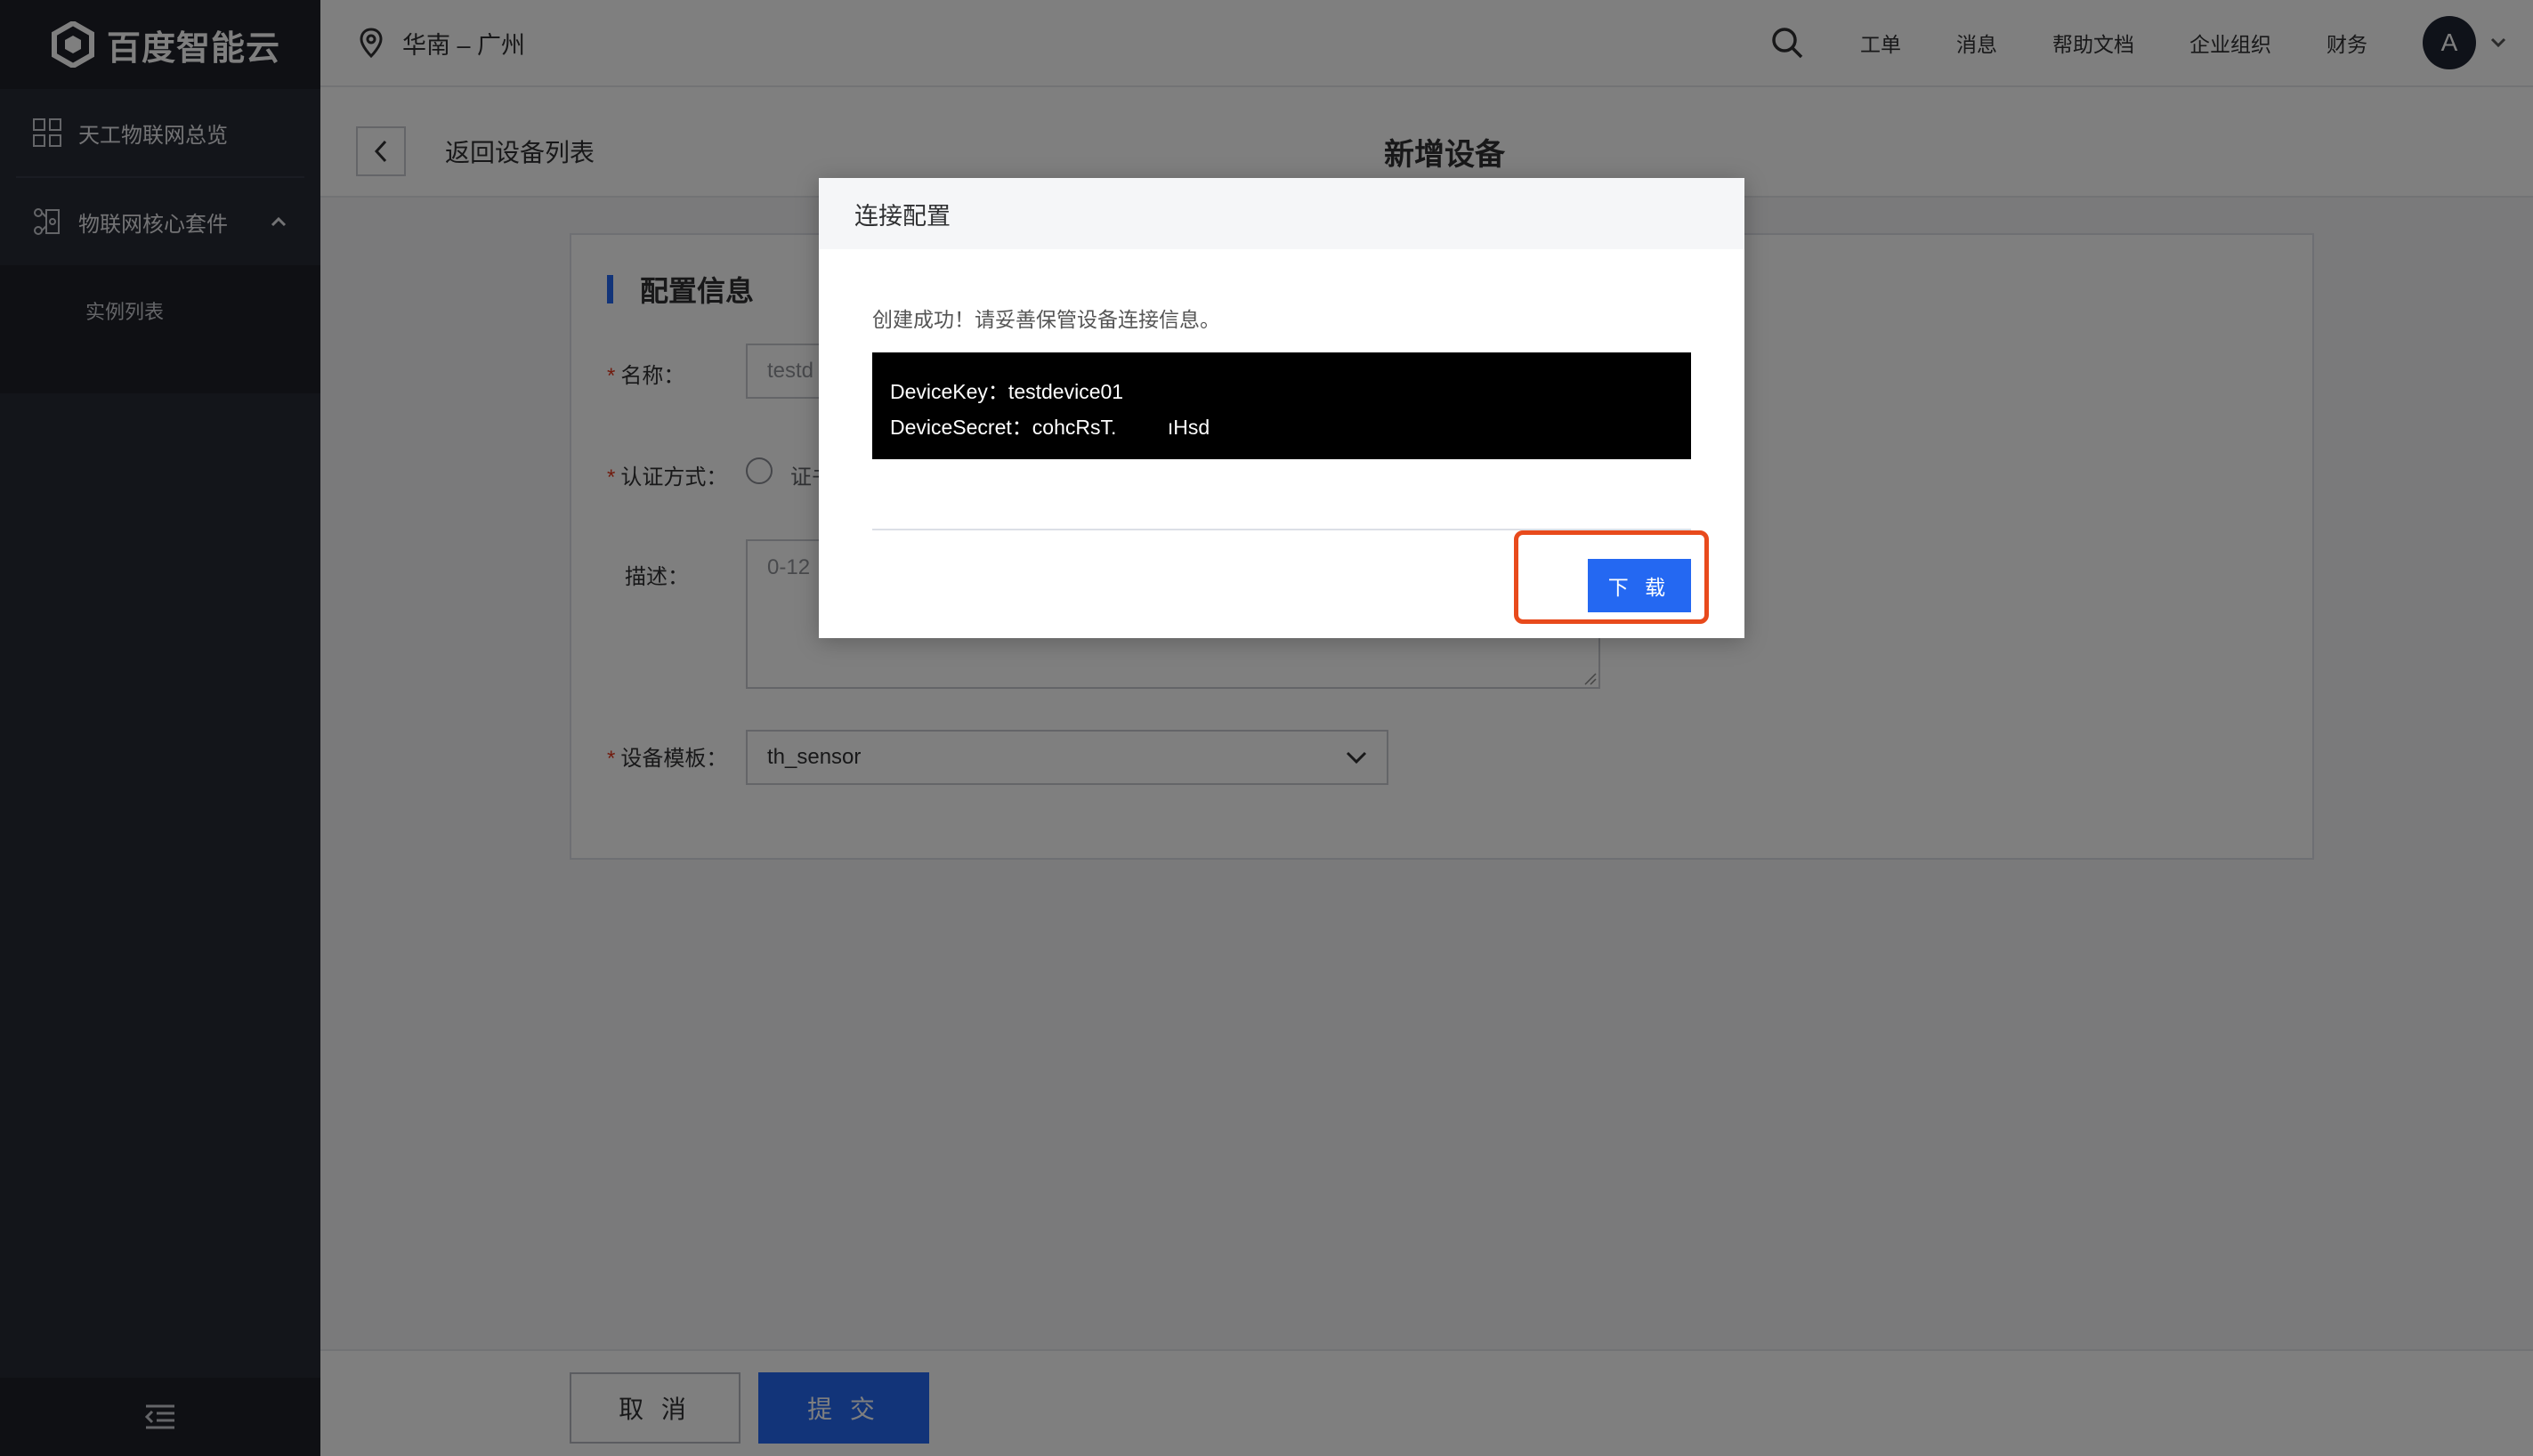  I want to click on modal-title: 连接配置, so click(902, 216).